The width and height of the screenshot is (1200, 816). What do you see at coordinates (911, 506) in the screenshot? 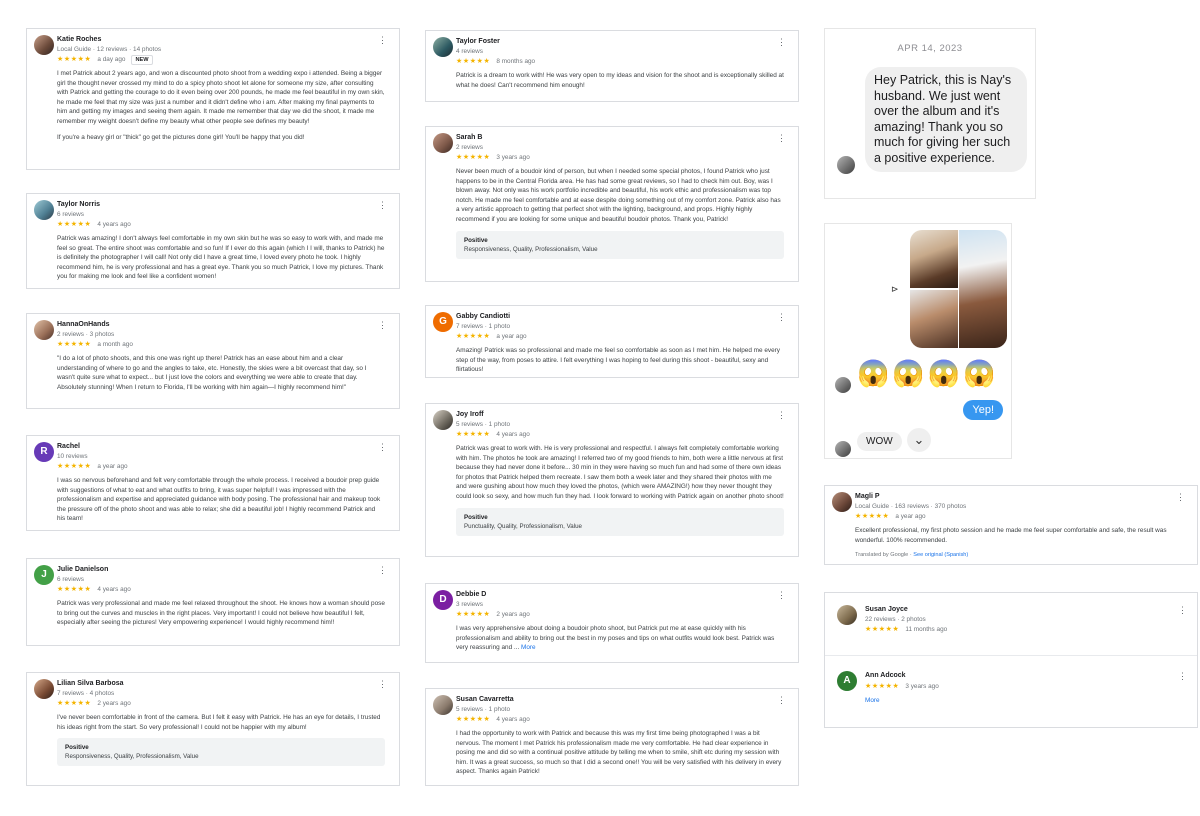
I see `reviewer-meta: Local Guide · 163 reviews · 370 photos` at bounding box center [911, 506].